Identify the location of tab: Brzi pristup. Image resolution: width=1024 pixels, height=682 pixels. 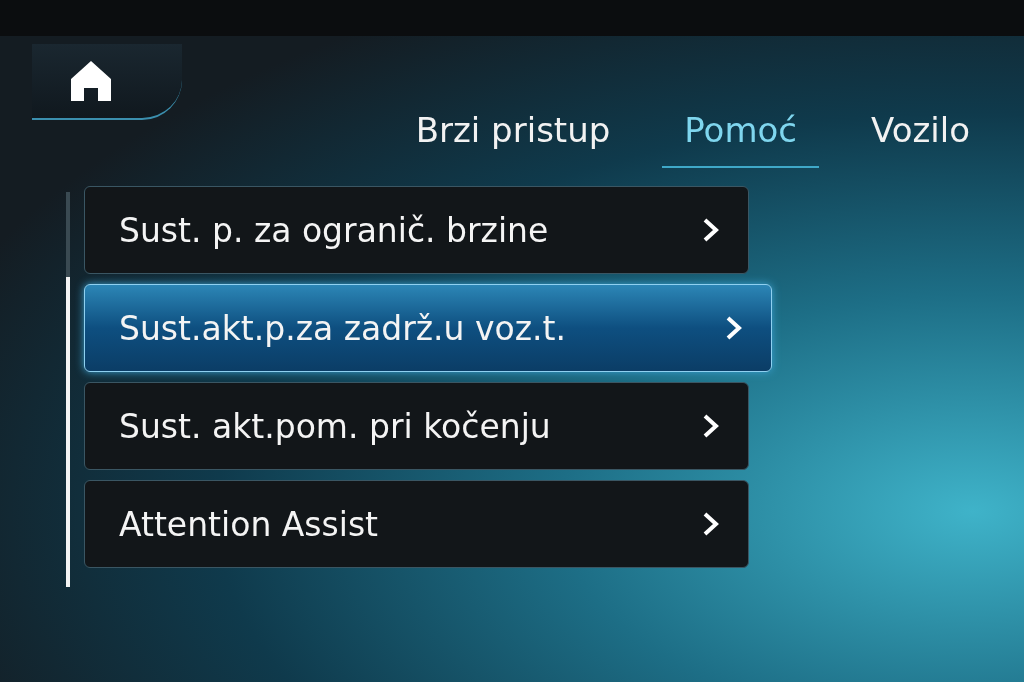
(513, 132).